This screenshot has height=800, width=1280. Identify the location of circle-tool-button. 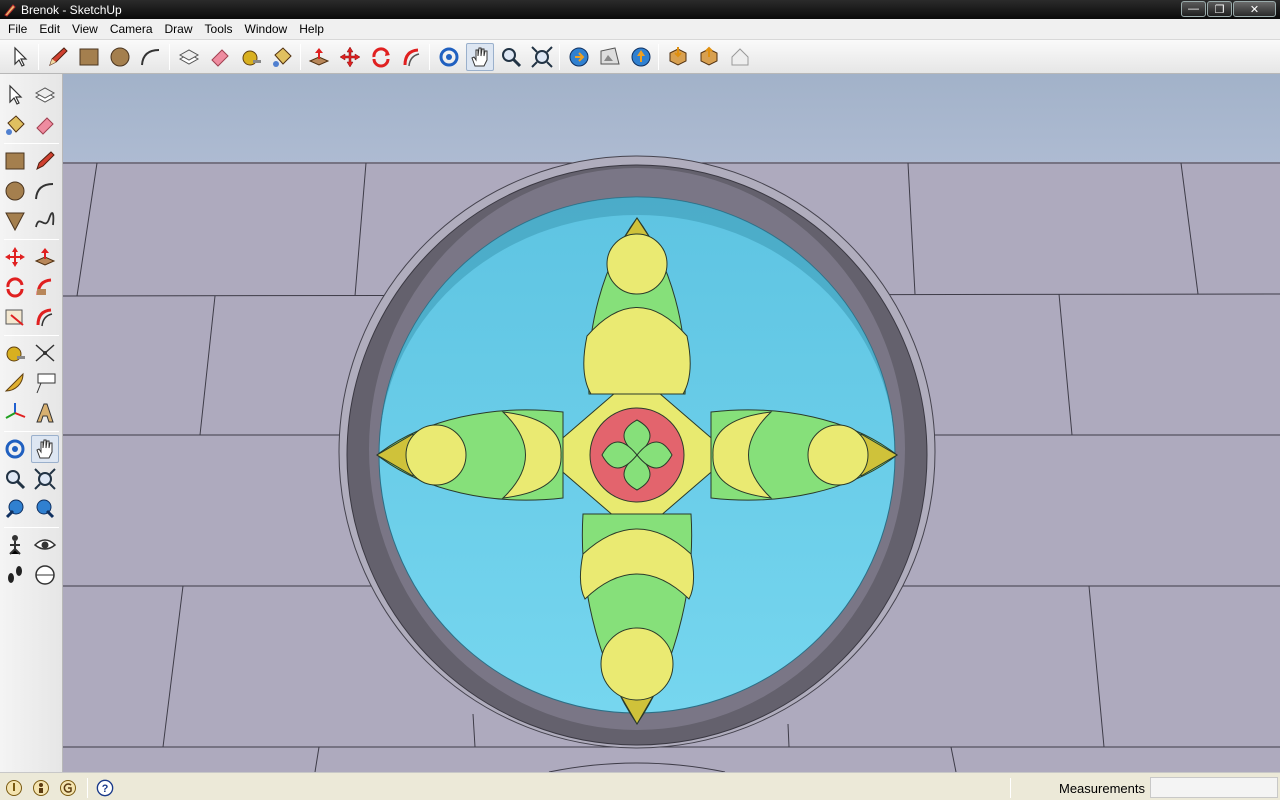
(120, 57).